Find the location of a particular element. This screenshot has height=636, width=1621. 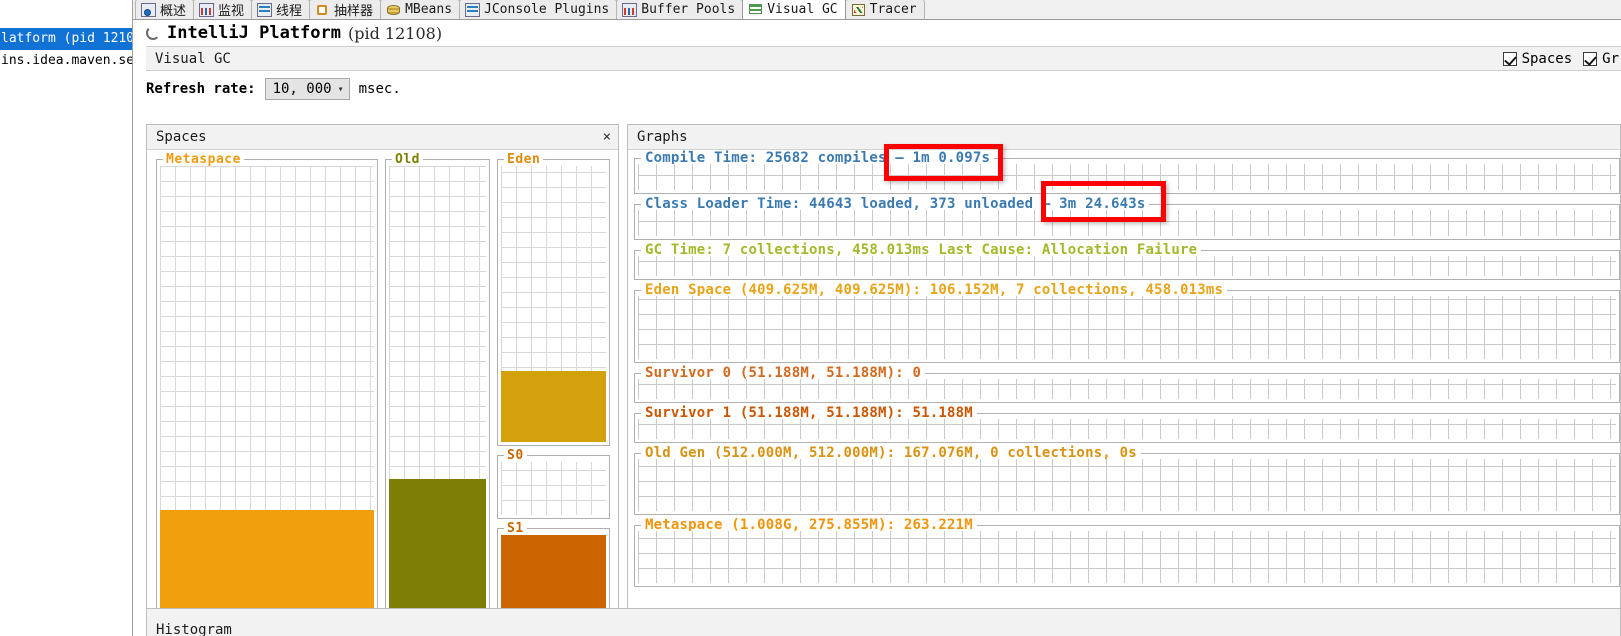

tab-monitor: 监视 is located at coordinates (223, 9).